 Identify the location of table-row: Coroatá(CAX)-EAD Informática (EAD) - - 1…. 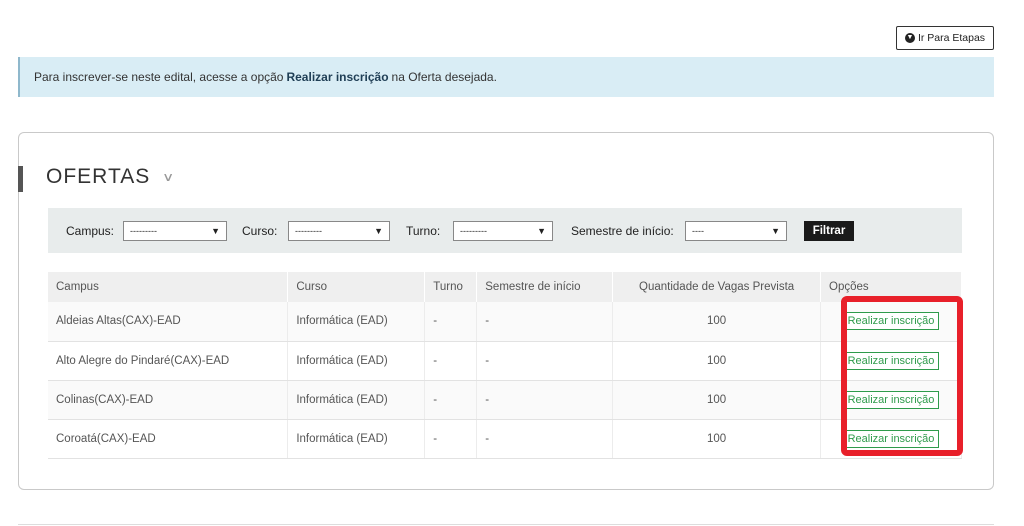
(505, 439).